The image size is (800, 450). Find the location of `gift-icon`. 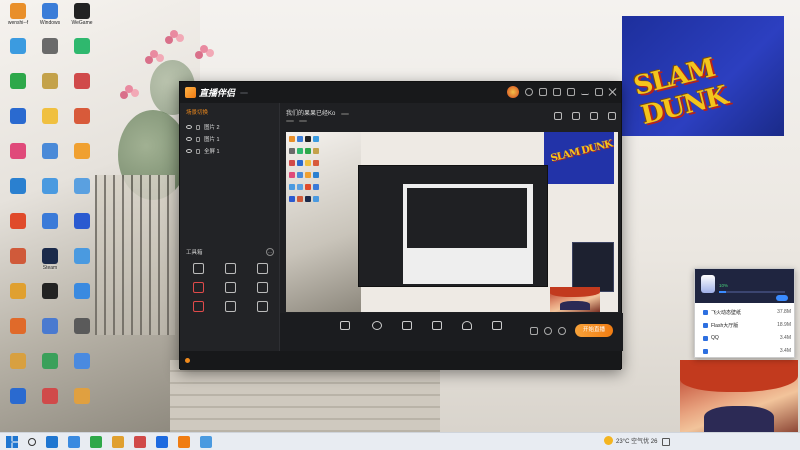

gift-icon is located at coordinates (557, 92).